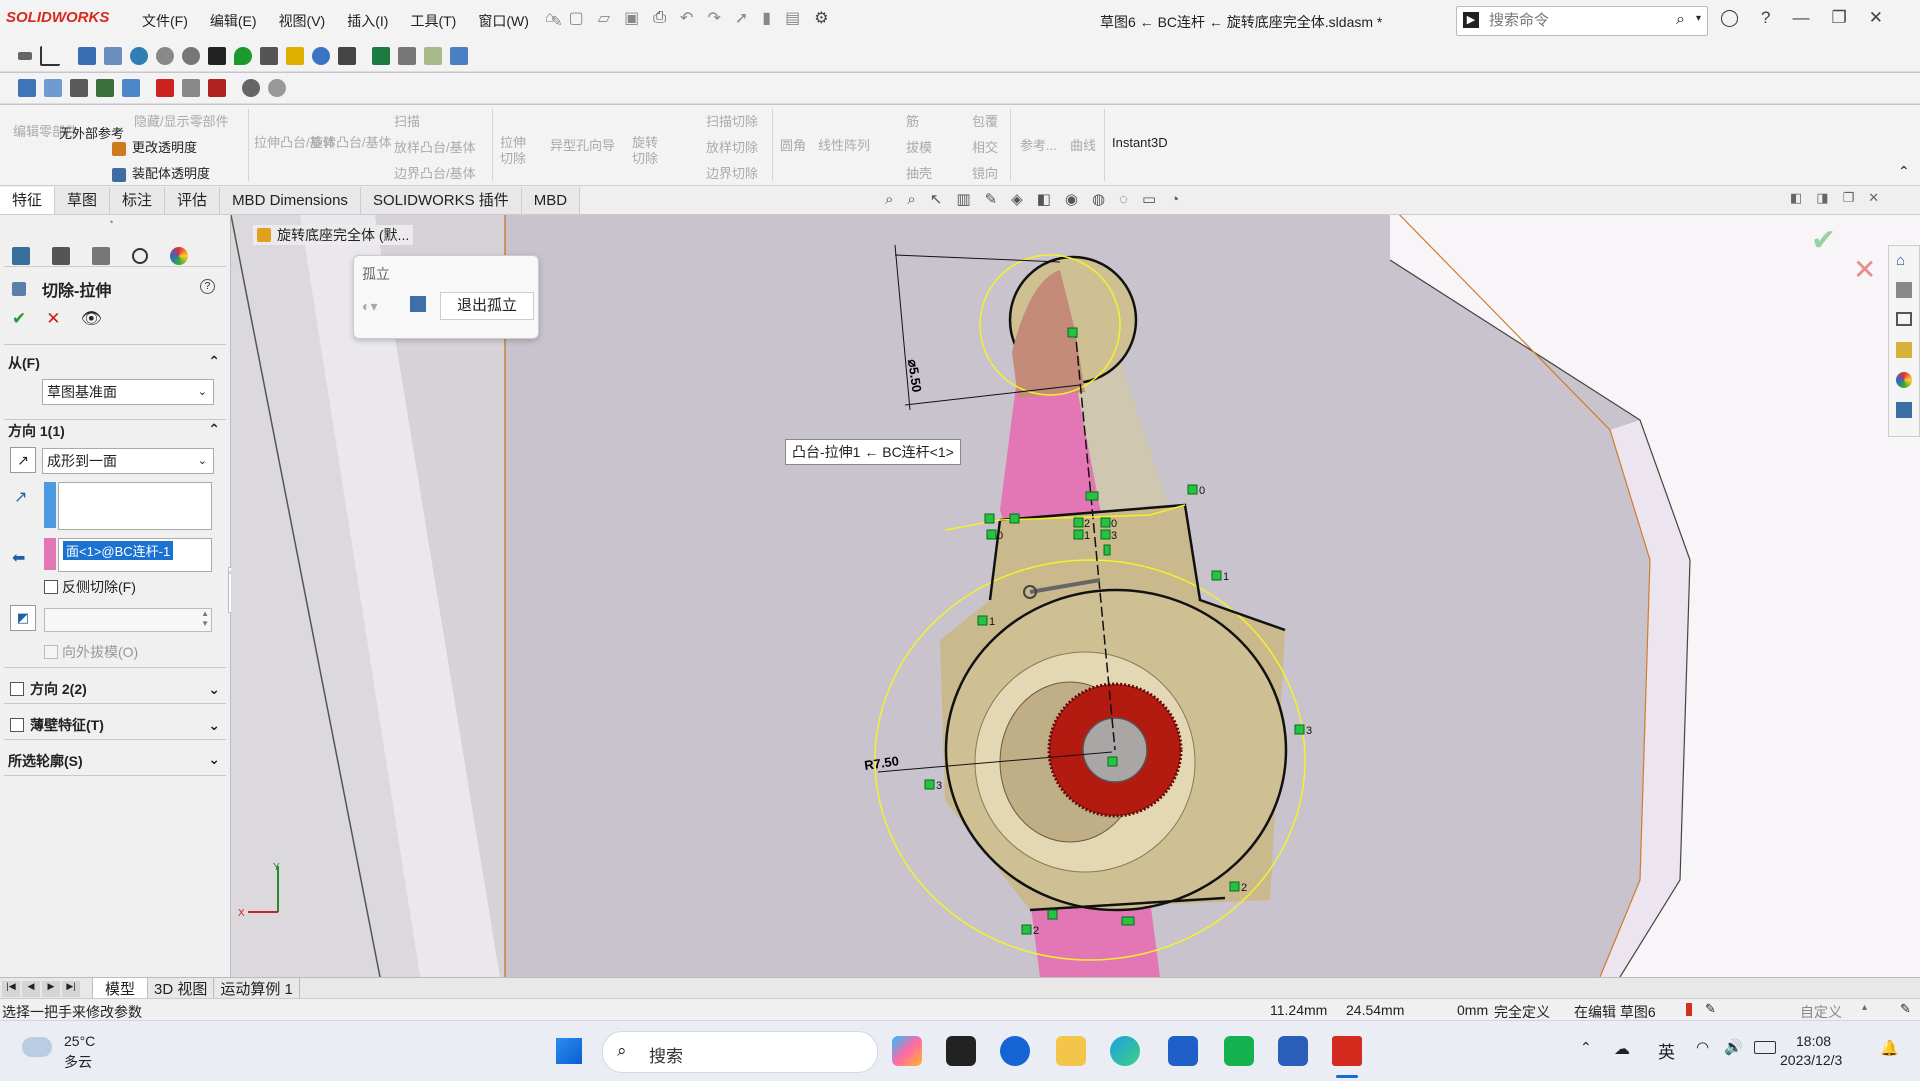  Describe the element at coordinates (128, 620) in the screenshot. I see `draft-angle-input: ▲ ▼` at that location.